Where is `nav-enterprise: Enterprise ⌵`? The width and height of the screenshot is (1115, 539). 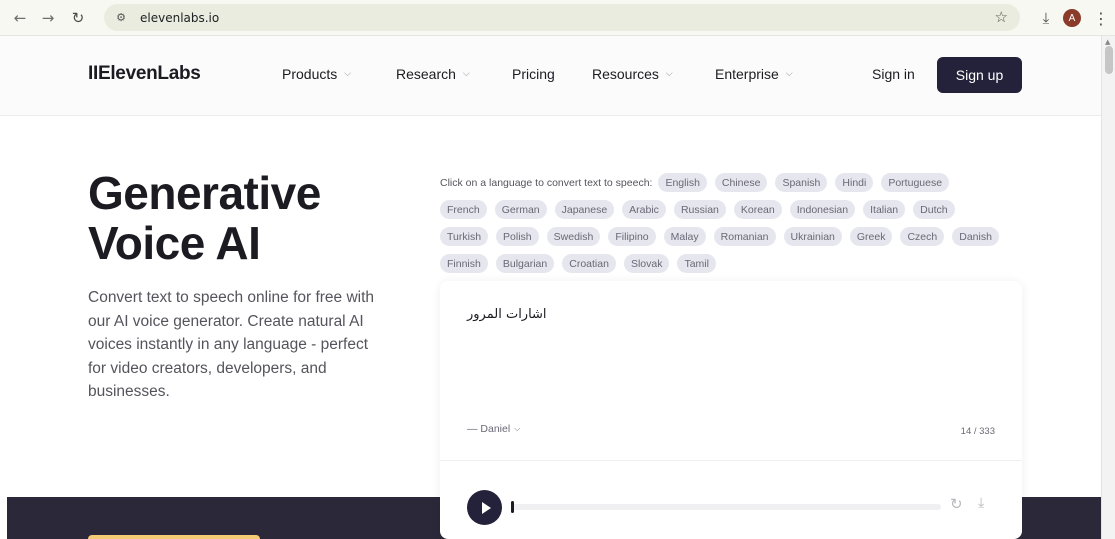 nav-enterprise: Enterprise ⌵ is located at coordinates (754, 74).